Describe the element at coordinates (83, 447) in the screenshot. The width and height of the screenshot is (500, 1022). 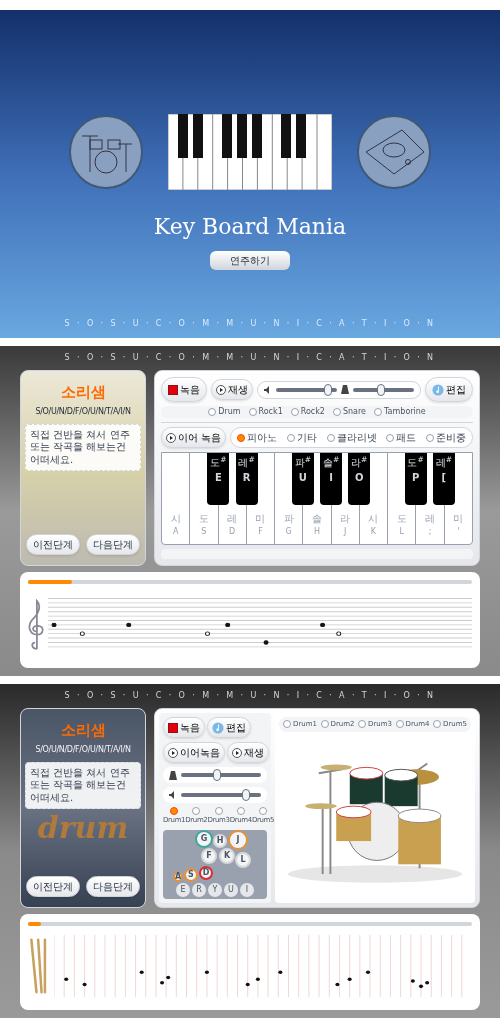
I see `message: 직접 건반을 쳐서 연주 또는 작곡을 해보는건 어떠세요.` at that location.